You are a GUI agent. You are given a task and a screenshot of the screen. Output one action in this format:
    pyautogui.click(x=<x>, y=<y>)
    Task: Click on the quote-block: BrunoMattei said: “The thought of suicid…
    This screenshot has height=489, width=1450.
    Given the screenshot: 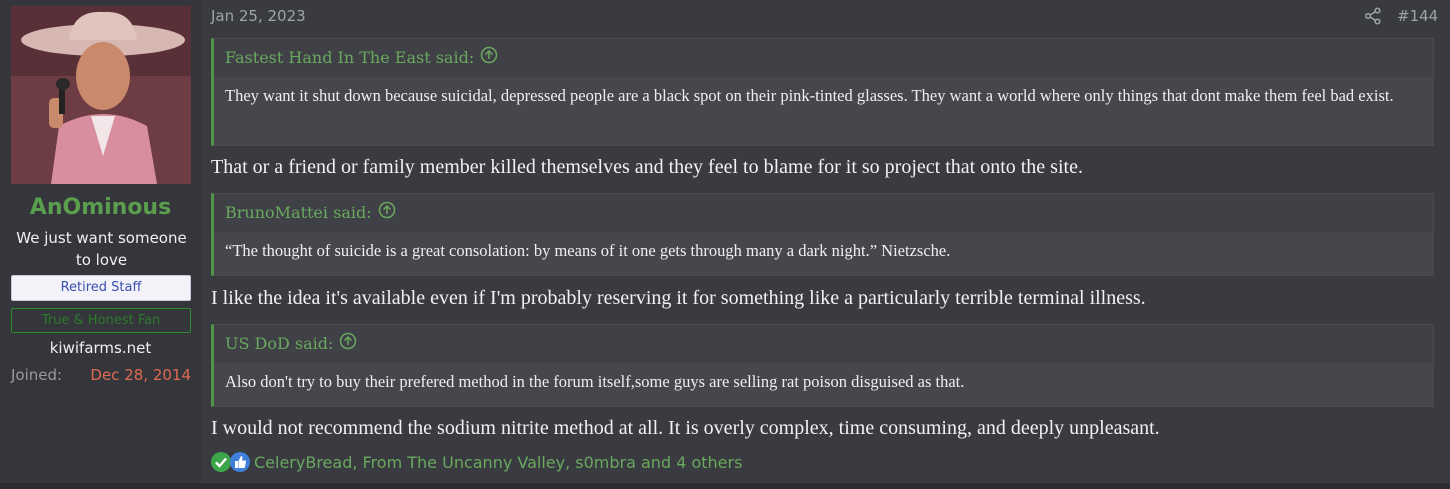 What is the action you would take?
    pyautogui.click(x=822, y=234)
    